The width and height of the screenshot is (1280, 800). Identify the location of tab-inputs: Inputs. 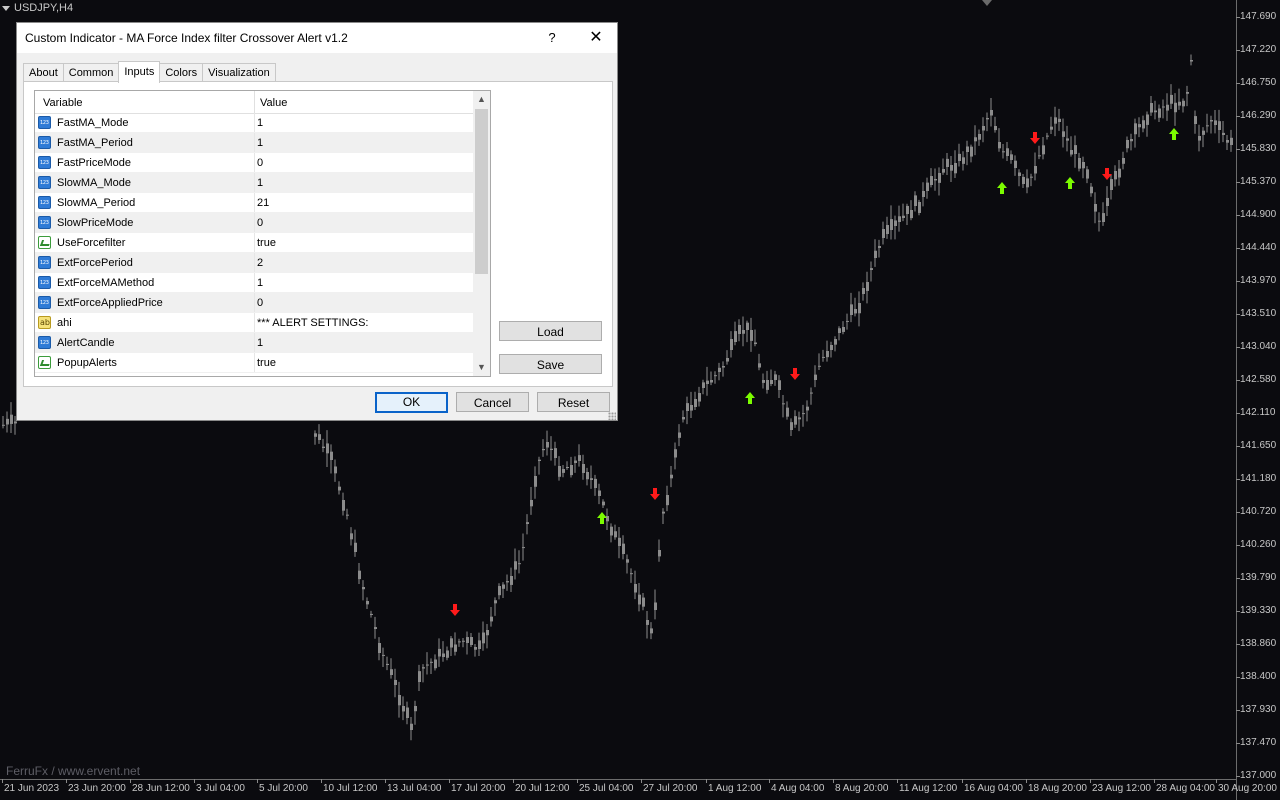
(139, 72).